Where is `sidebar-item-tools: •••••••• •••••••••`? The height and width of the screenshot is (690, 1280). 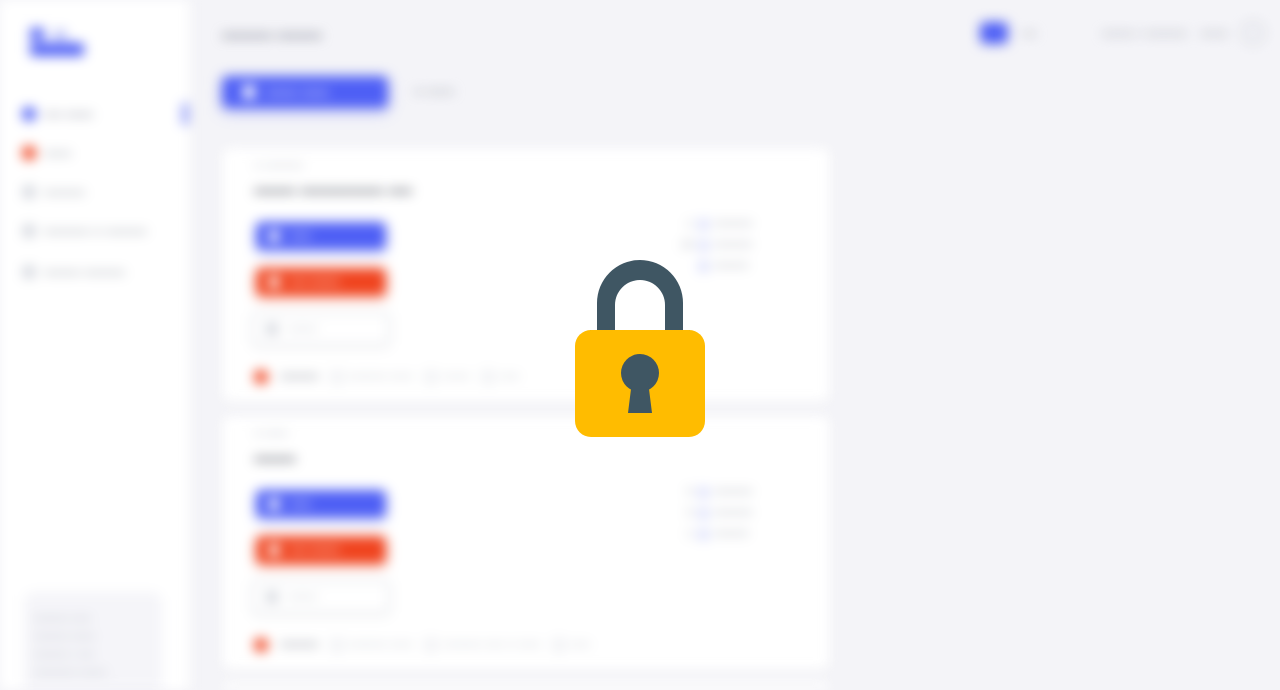 sidebar-item-tools: •••••••• ••••••••• is located at coordinates (104, 272).